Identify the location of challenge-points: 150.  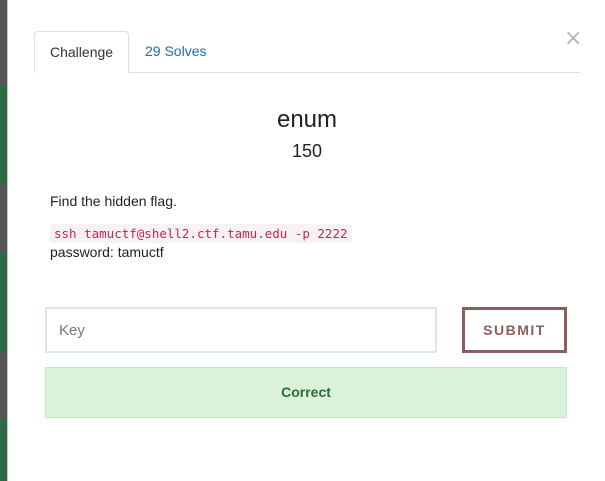
(307, 151).